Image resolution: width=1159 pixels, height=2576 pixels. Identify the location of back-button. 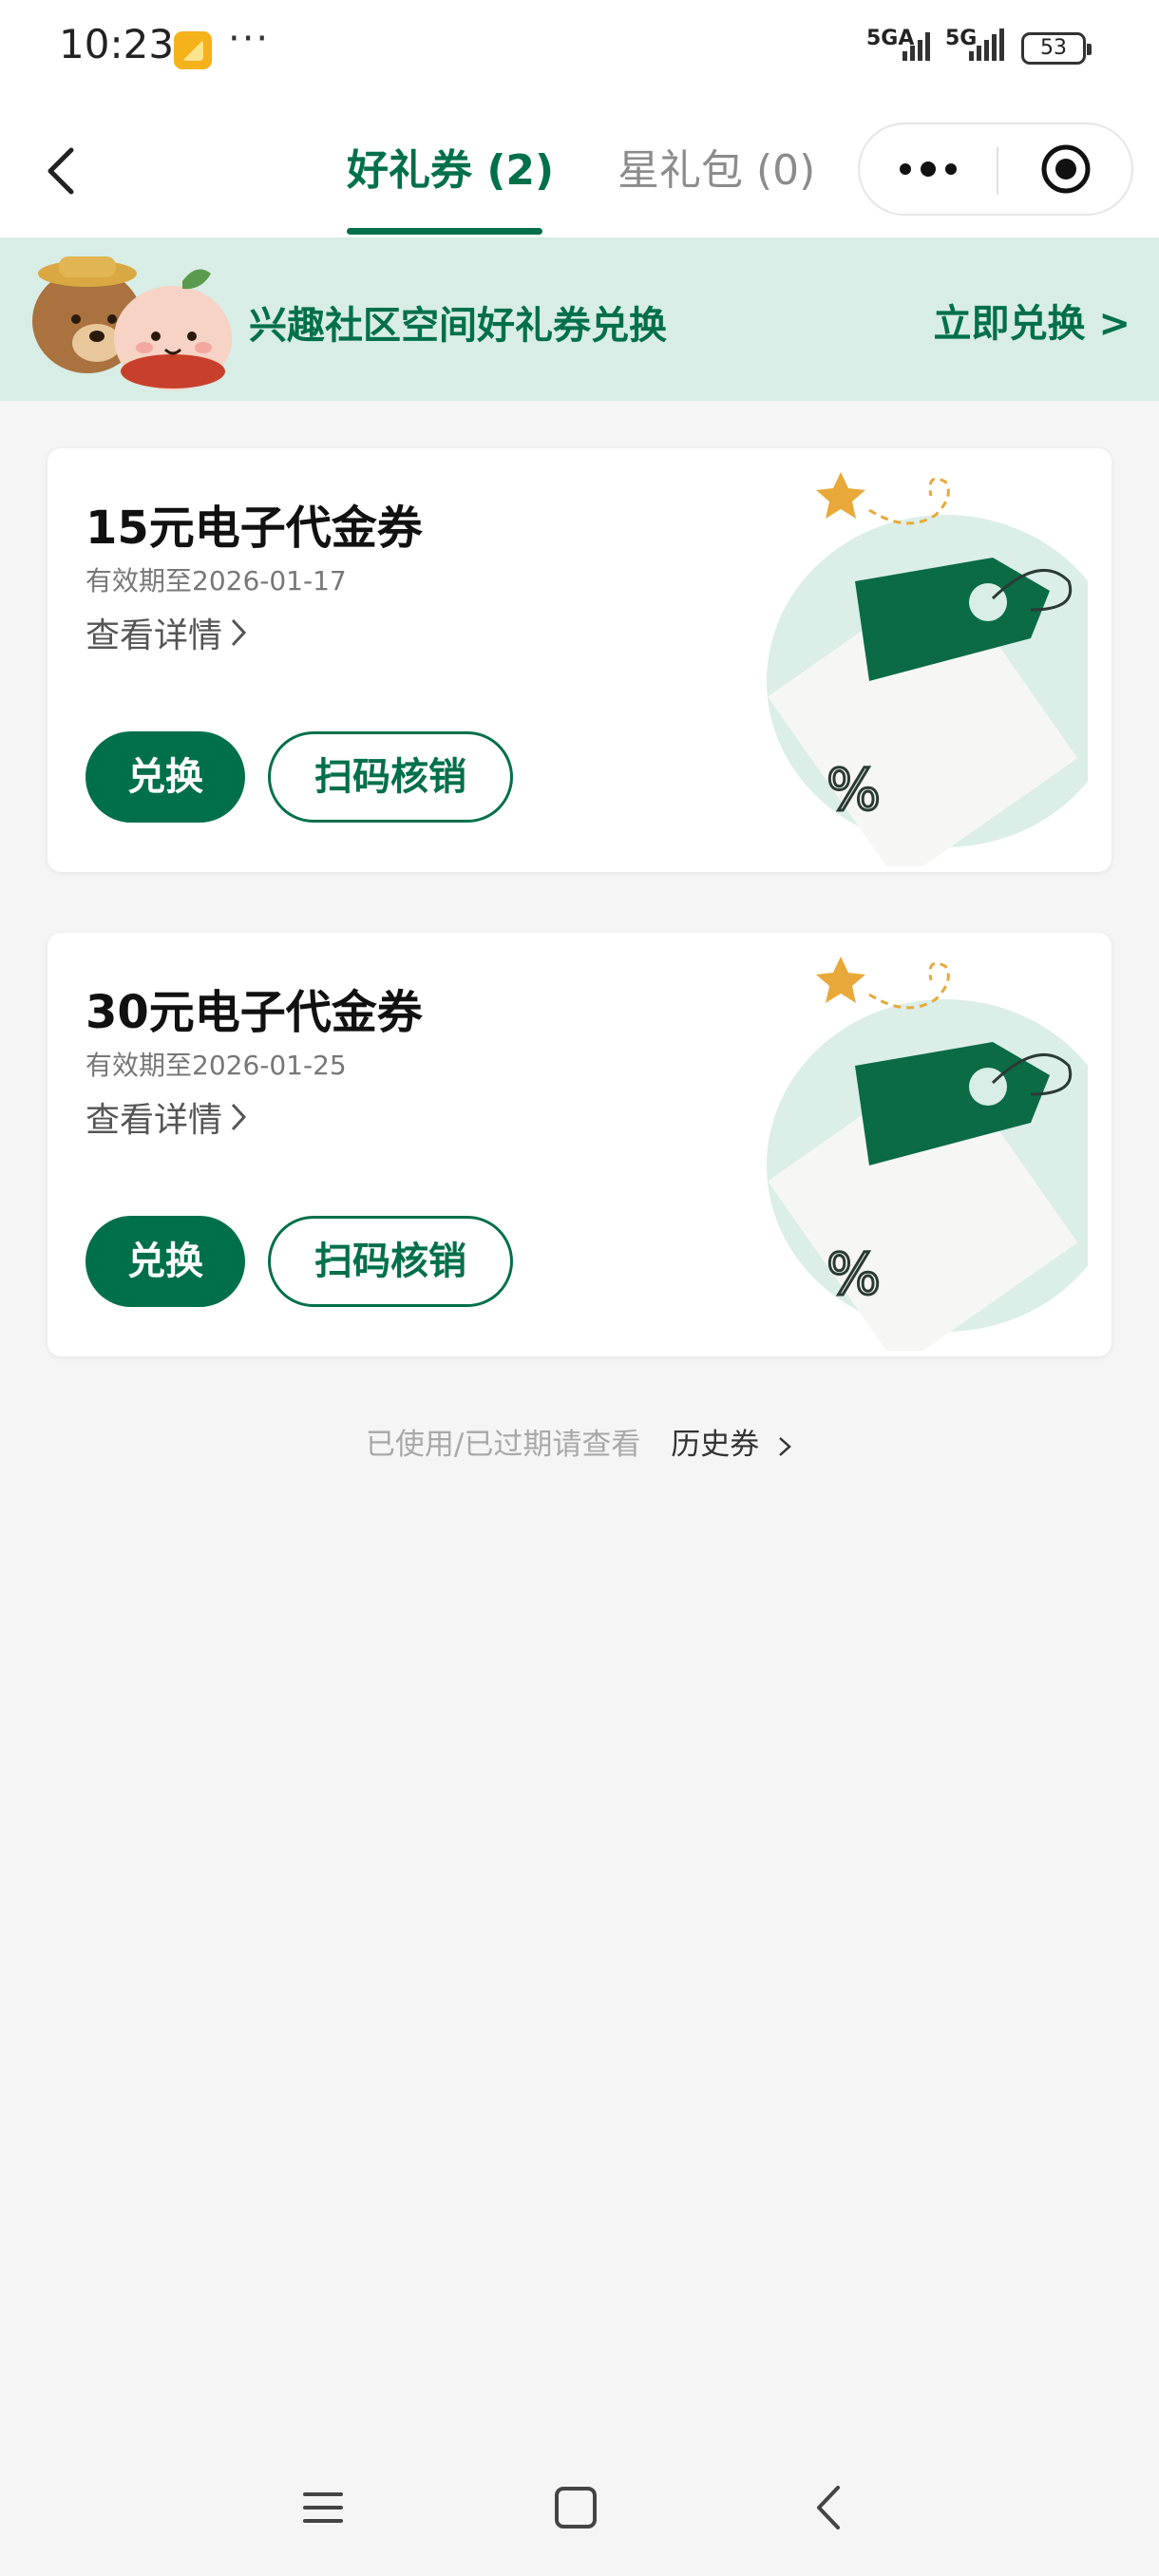
(61, 171).